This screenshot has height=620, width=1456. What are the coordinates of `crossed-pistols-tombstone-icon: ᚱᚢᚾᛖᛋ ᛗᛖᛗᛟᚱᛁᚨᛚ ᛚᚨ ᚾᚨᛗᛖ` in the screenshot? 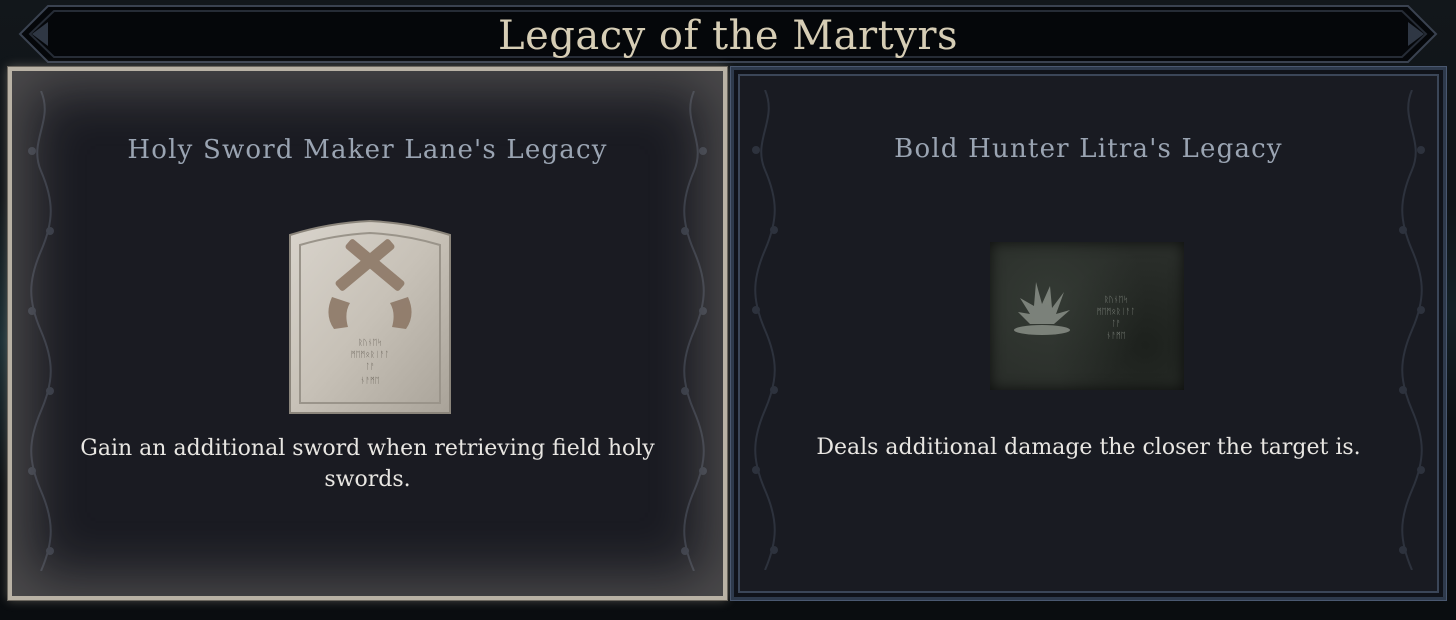 It's located at (370, 316).